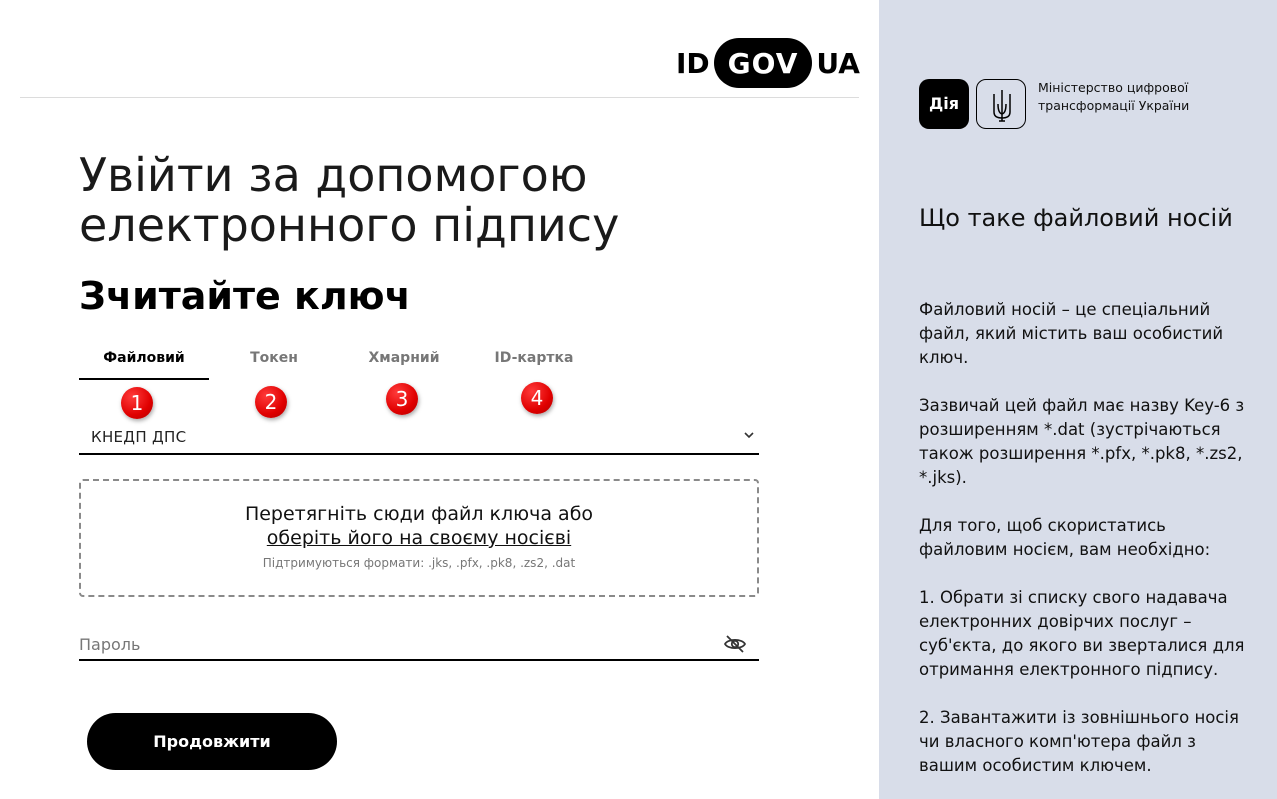 The height and width of the screenshot is (799, 1277). I want to click on sidebar-heading: Що таке файловий носій, so click(1076, 218).